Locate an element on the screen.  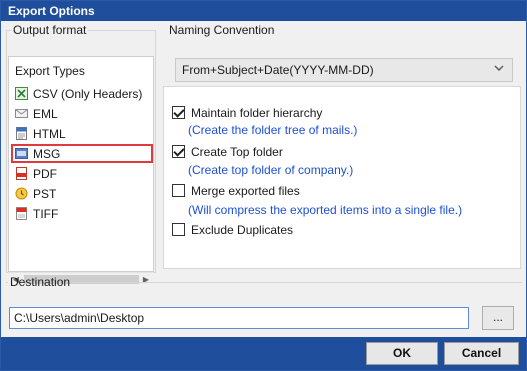
list-item-html: HTML is located at coordinates (82, 133).